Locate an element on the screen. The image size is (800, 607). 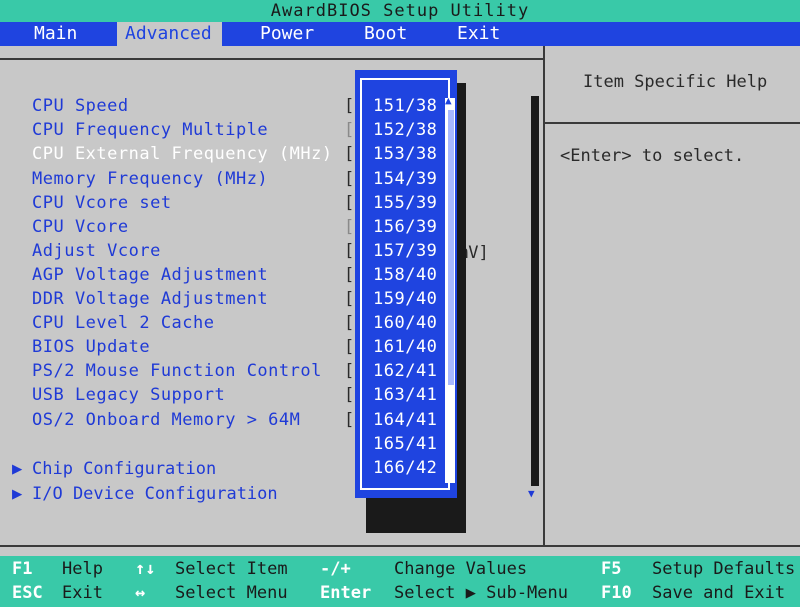
popup-scroll-thumb is located at coordinates (451, 247).